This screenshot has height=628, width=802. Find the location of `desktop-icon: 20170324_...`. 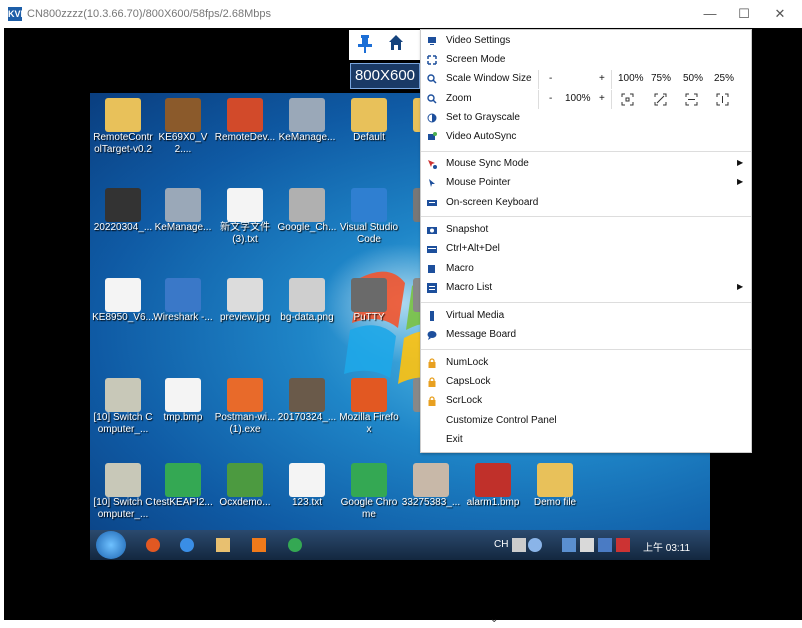

desktop-icon: 20170324_... is located at coordinates (307, 401).